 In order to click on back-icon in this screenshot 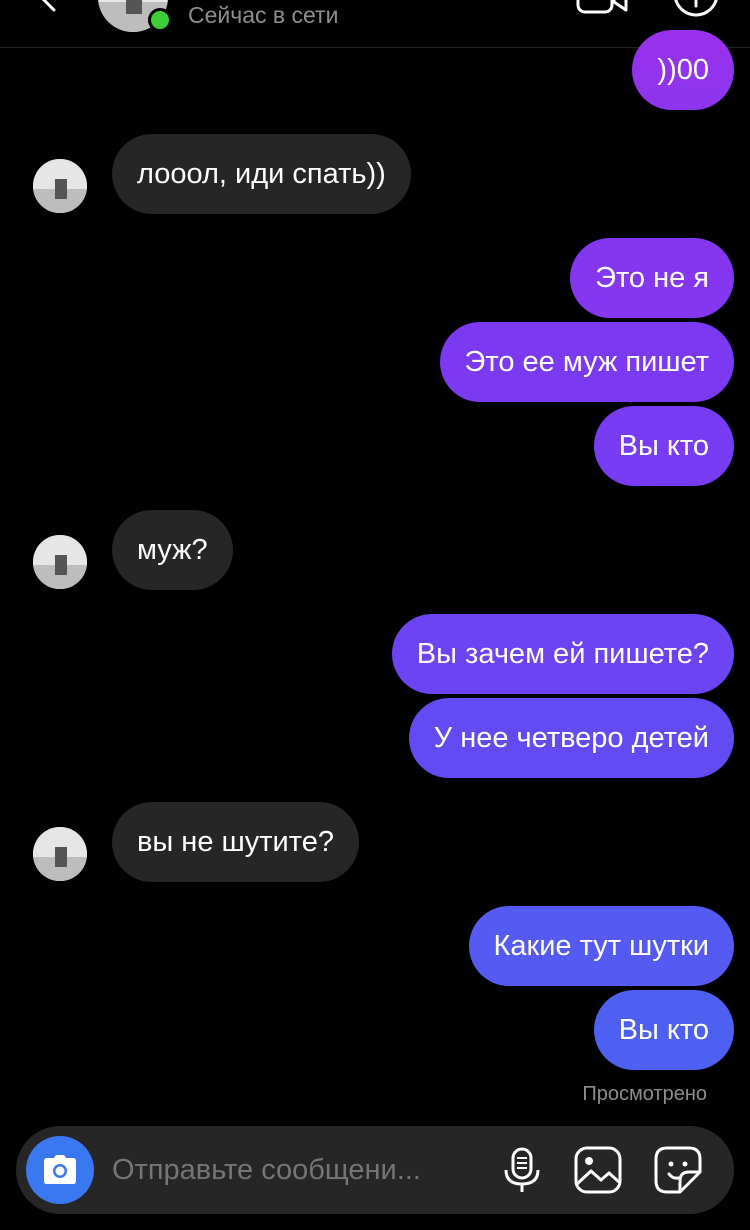, I will do `click(49, 6)`.